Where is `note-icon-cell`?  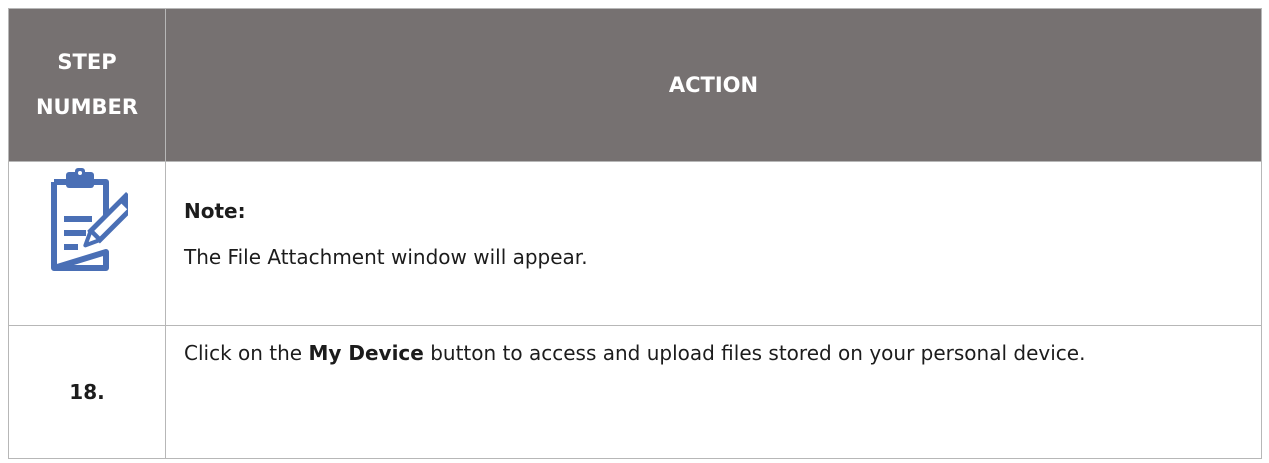
note-icon-cell is located at coordinates (87, 243).